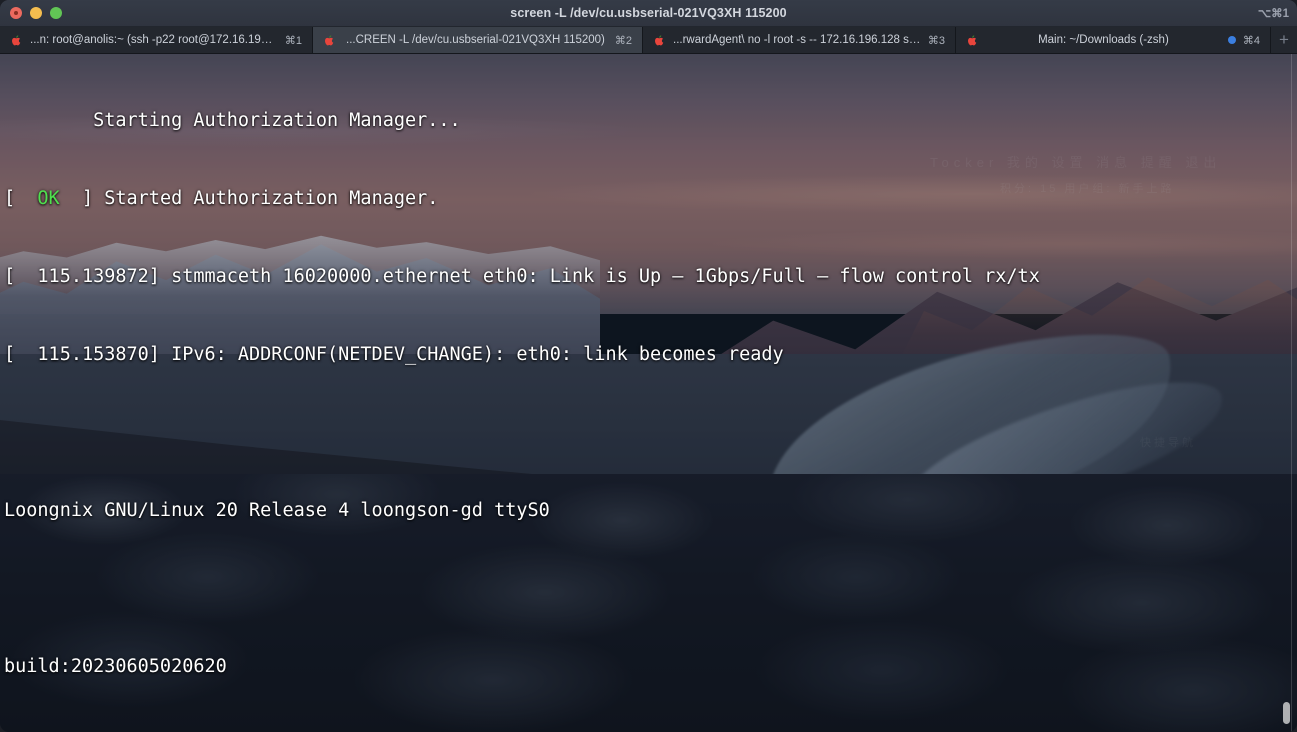  I want to click on maximize-window-button, so click(56, 13).